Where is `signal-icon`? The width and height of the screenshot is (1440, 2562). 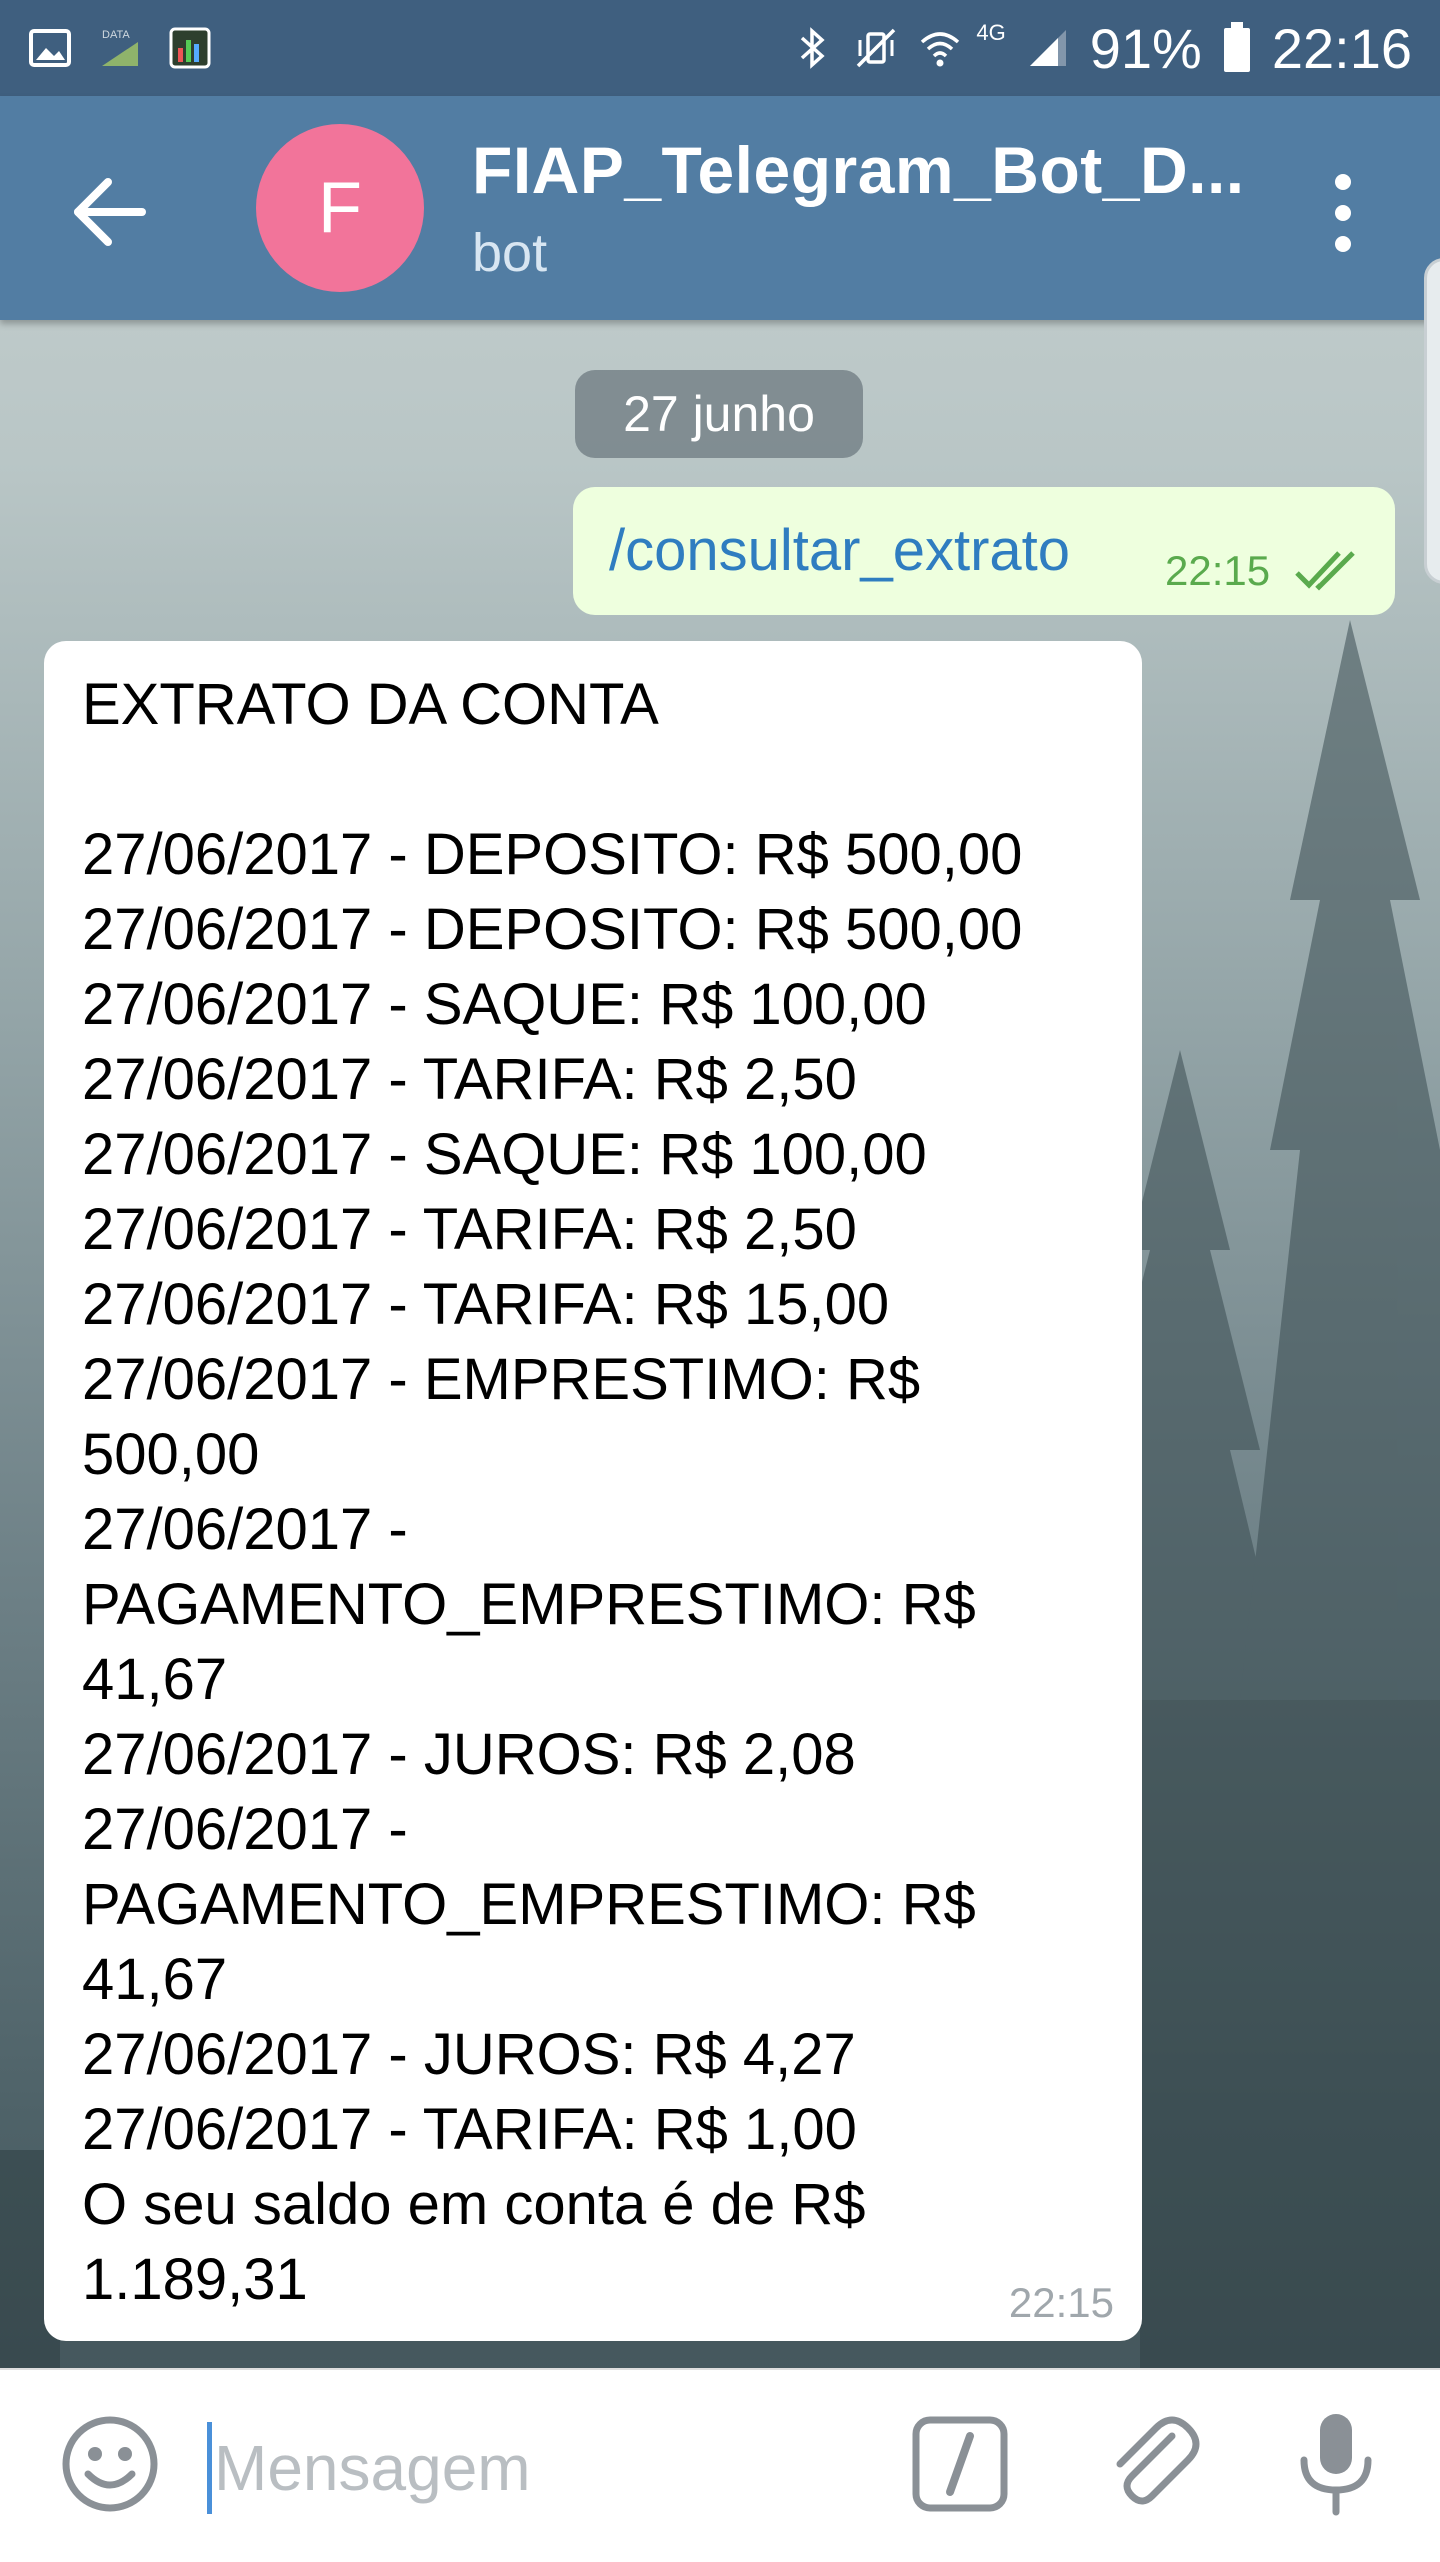 signal-icon is located at coordinates (1047, 48).